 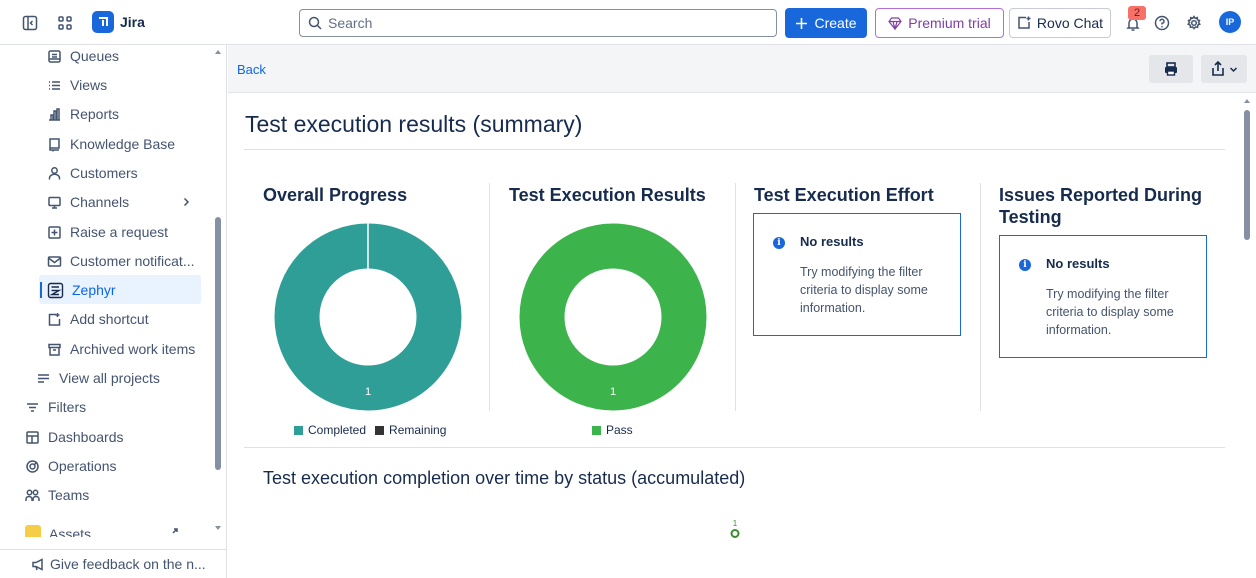 What do you see at coordinates (734, 447) in the screenshot?
I see `divider` at bounding box center [734, 447].